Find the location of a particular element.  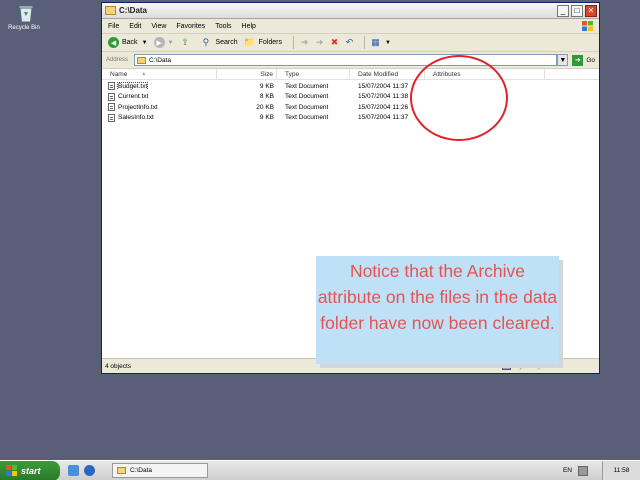

forward-dropdown-icon: ▼ is located at coordinates (170, 42).